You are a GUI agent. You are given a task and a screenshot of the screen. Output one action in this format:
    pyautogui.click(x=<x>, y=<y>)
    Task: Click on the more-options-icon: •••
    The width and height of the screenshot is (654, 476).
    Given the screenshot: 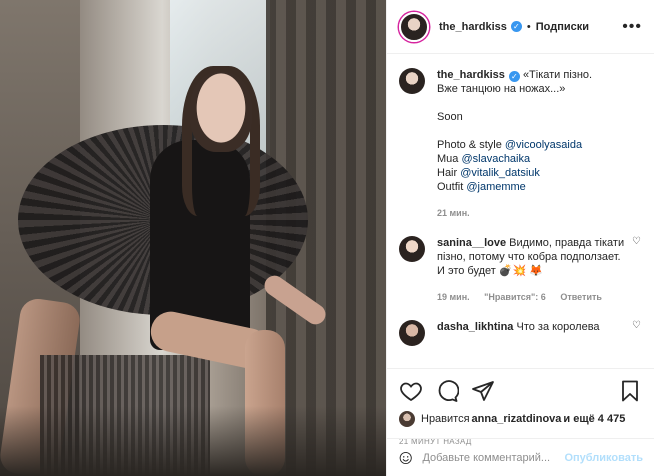 What is the action you would take?
    pyautogui.click(x=632, y=27)
    